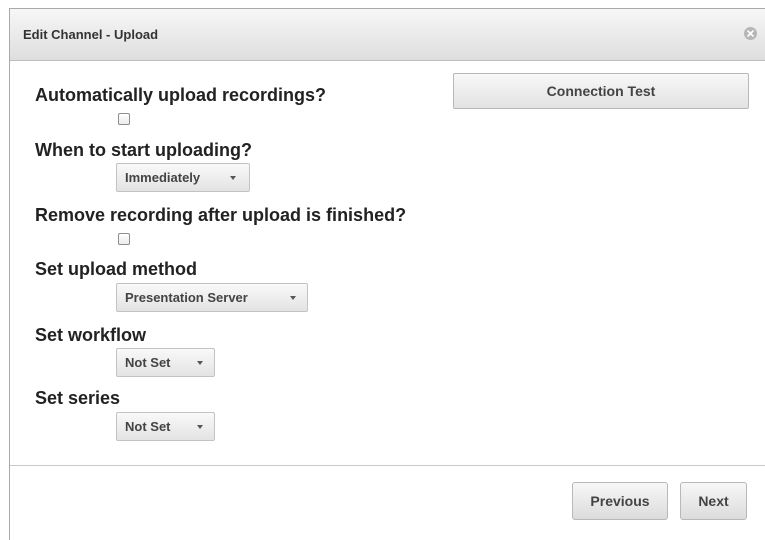 The width and height of the screenshot is (765, 540). Describe the element at coordinates (387, 35) in the screenshot. I see `dialog-titlebar: Edit Channel - Upload` at that location.